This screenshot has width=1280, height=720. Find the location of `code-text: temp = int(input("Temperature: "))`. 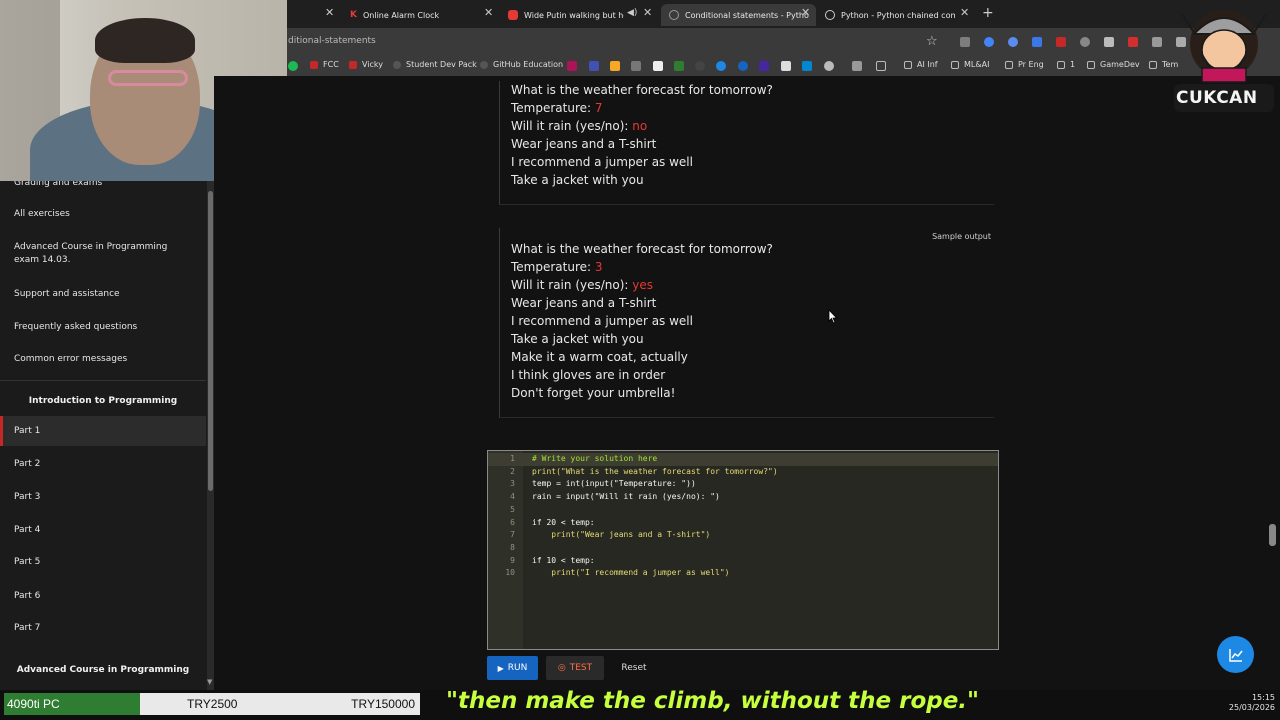

code-text: temp = int(input("Temperature: ")) is located at coordinates (614, 483).